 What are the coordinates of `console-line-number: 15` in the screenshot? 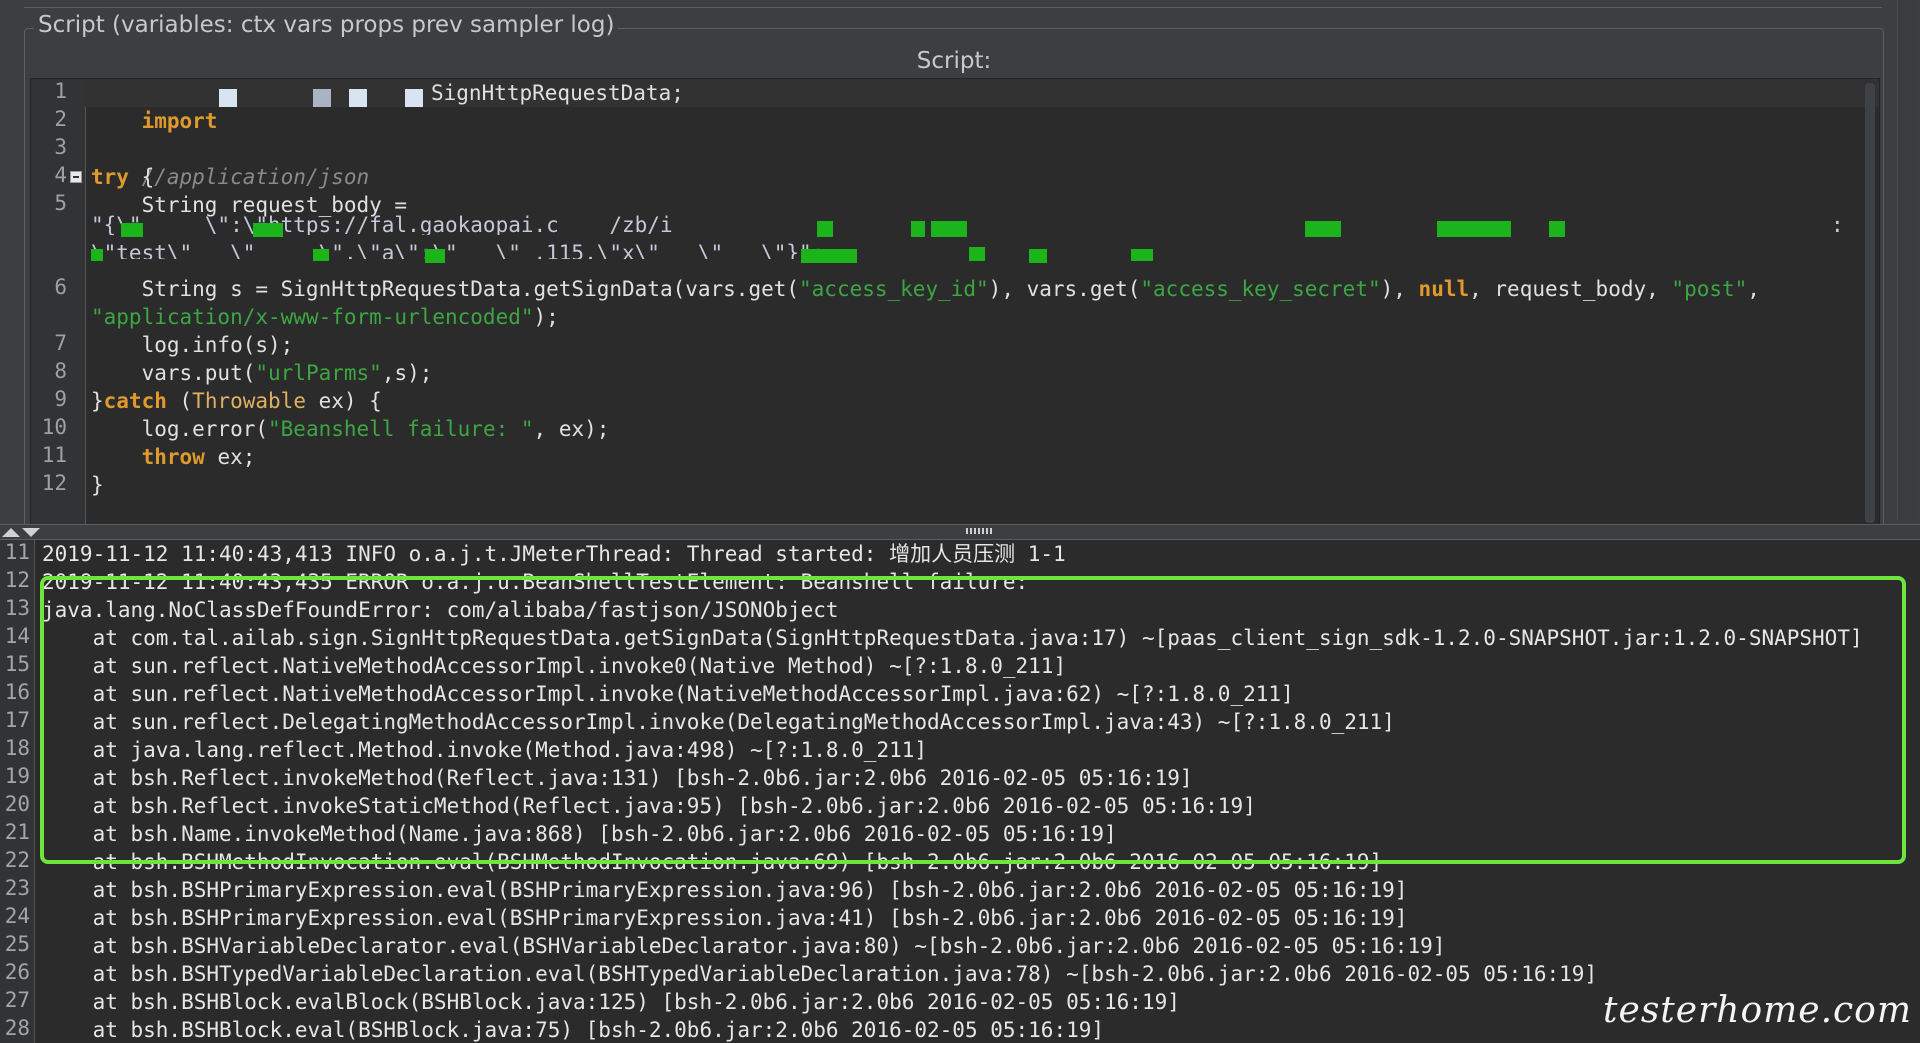 It's located at (17, 664).